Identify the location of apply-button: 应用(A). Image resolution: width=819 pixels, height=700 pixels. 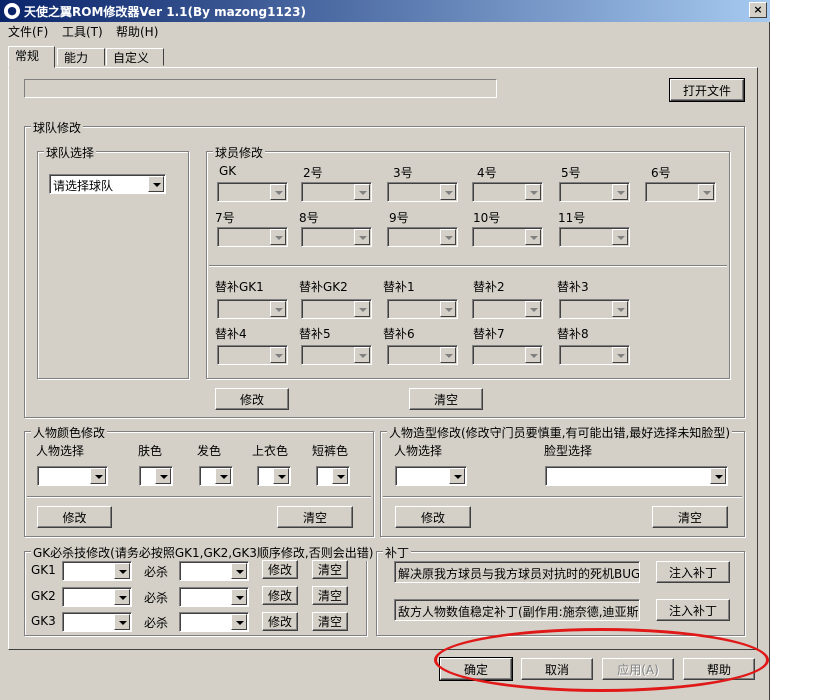
(638, 669).